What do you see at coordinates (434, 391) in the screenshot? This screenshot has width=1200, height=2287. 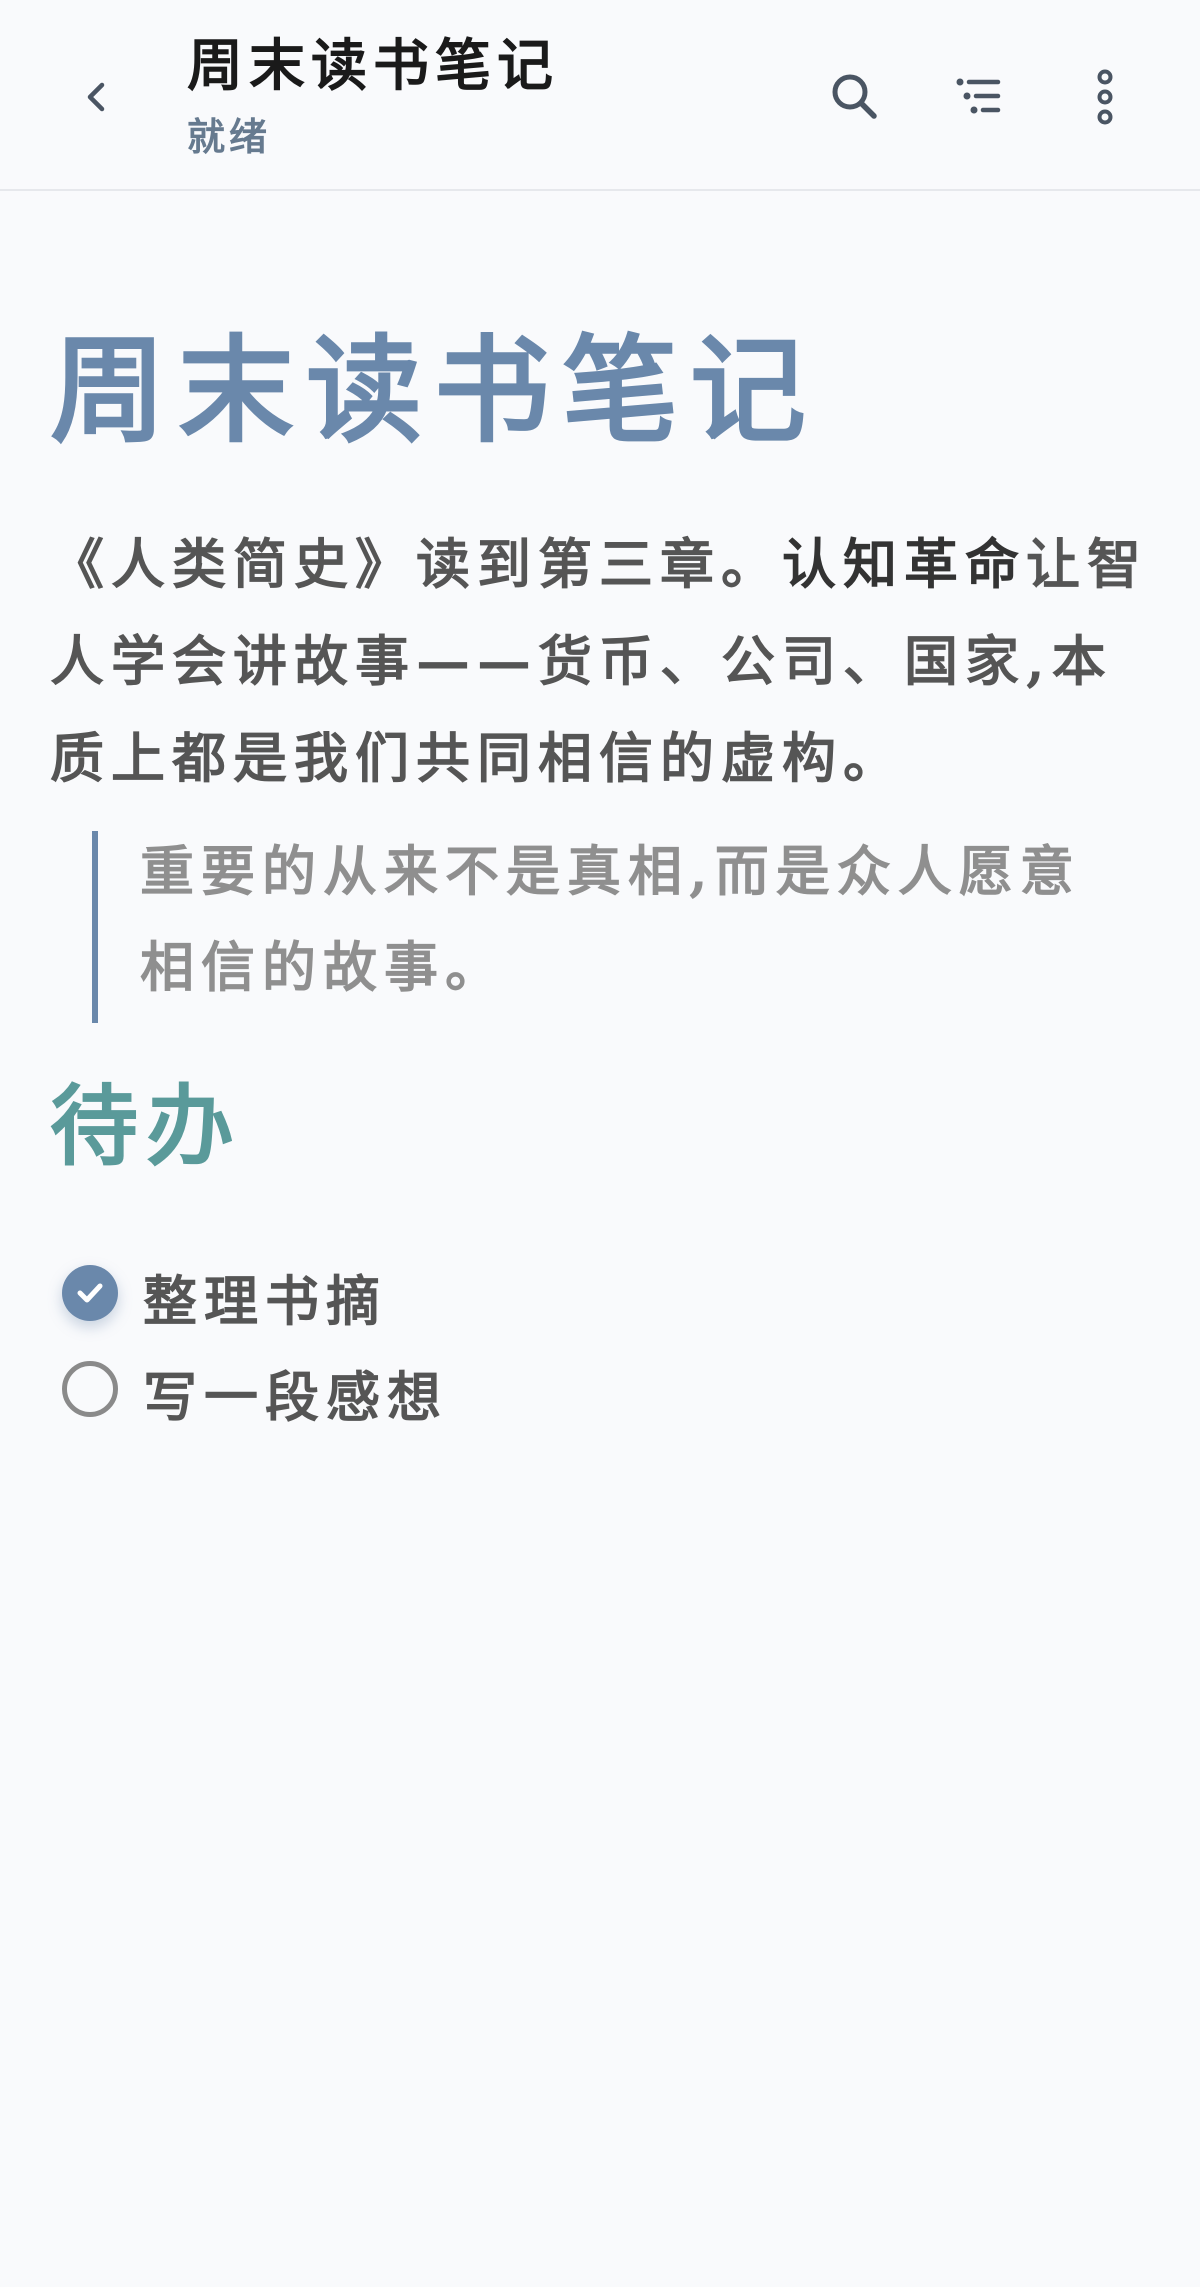 I see `document-title: 周末读书笔记` at bounding box center [434, 391].